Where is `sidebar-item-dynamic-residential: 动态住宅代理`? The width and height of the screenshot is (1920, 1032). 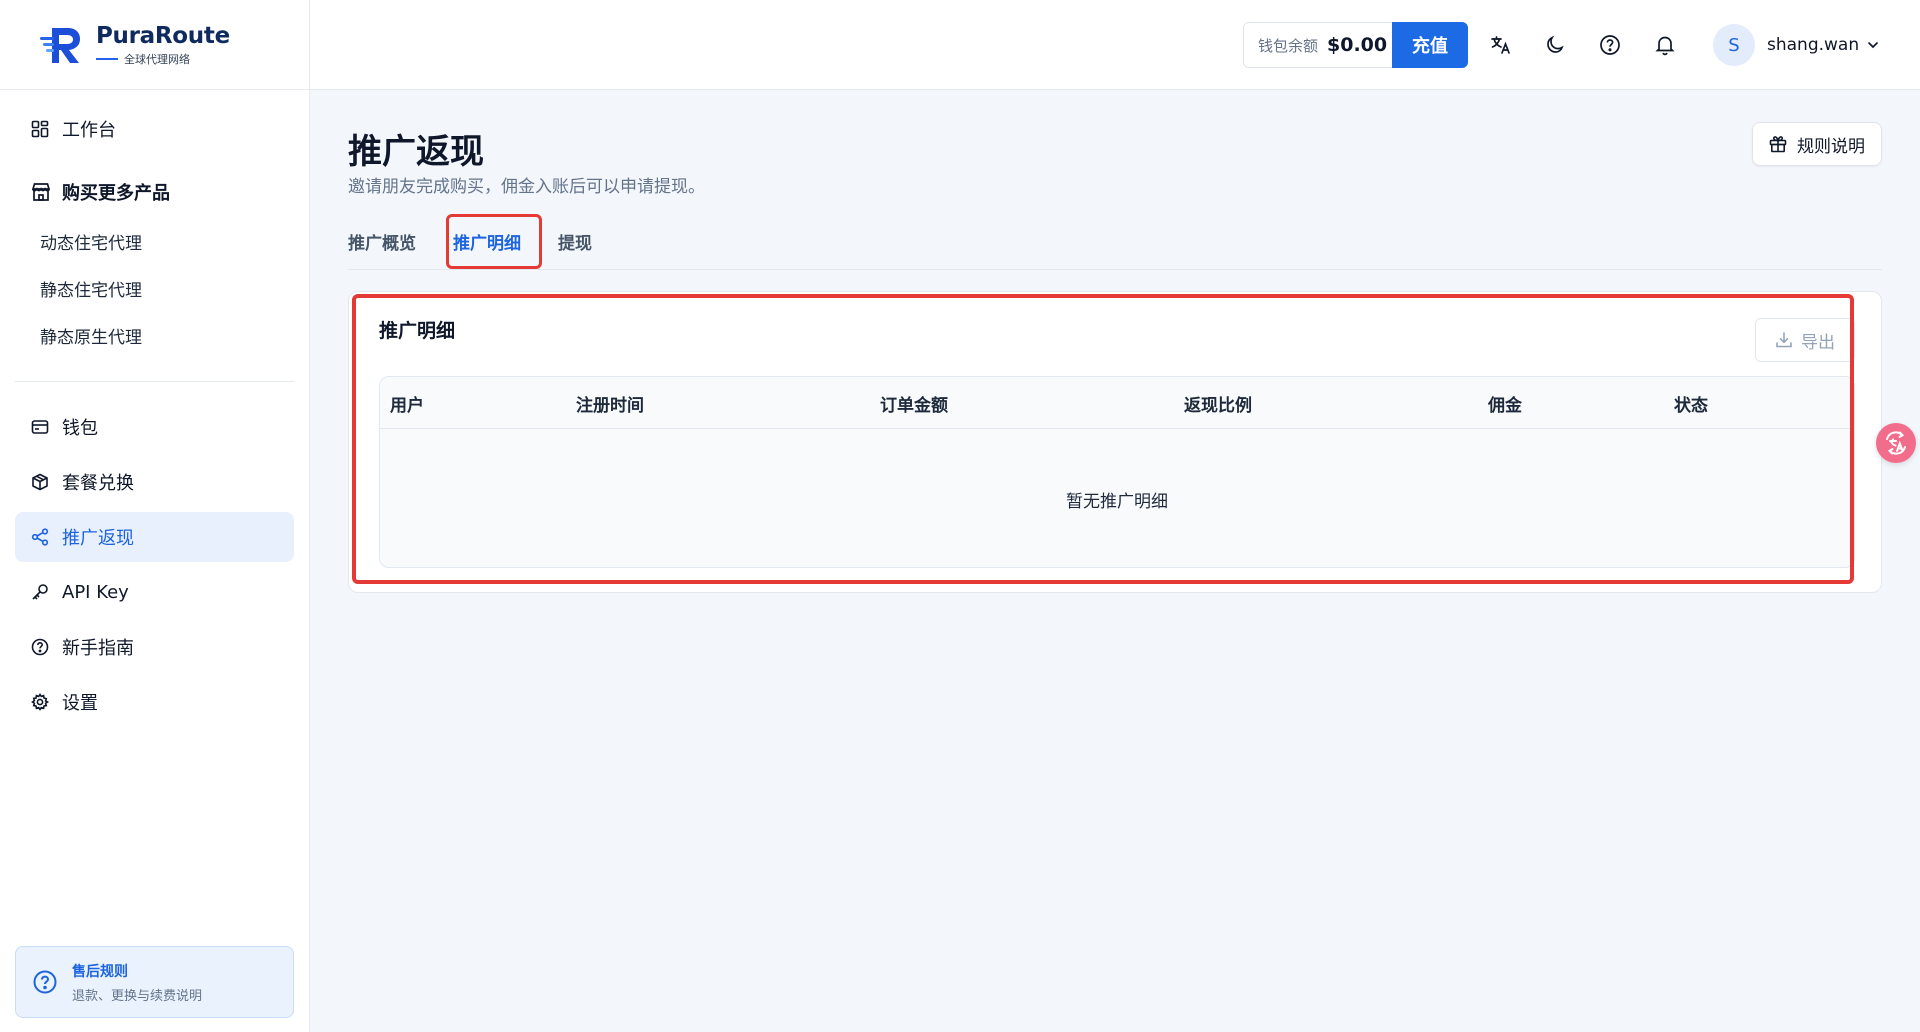
sidebar-item-dynamic-residential: 动态住宅代理 is located at coordinates (154, 241).